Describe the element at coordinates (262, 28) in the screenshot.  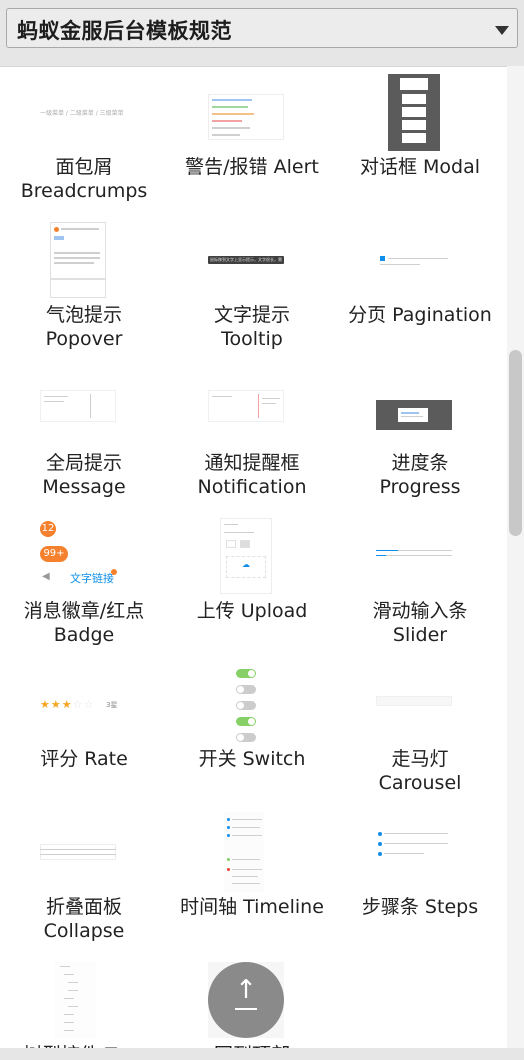
I see `template-select: 蚂蚁金服后台模板规范` at that location.